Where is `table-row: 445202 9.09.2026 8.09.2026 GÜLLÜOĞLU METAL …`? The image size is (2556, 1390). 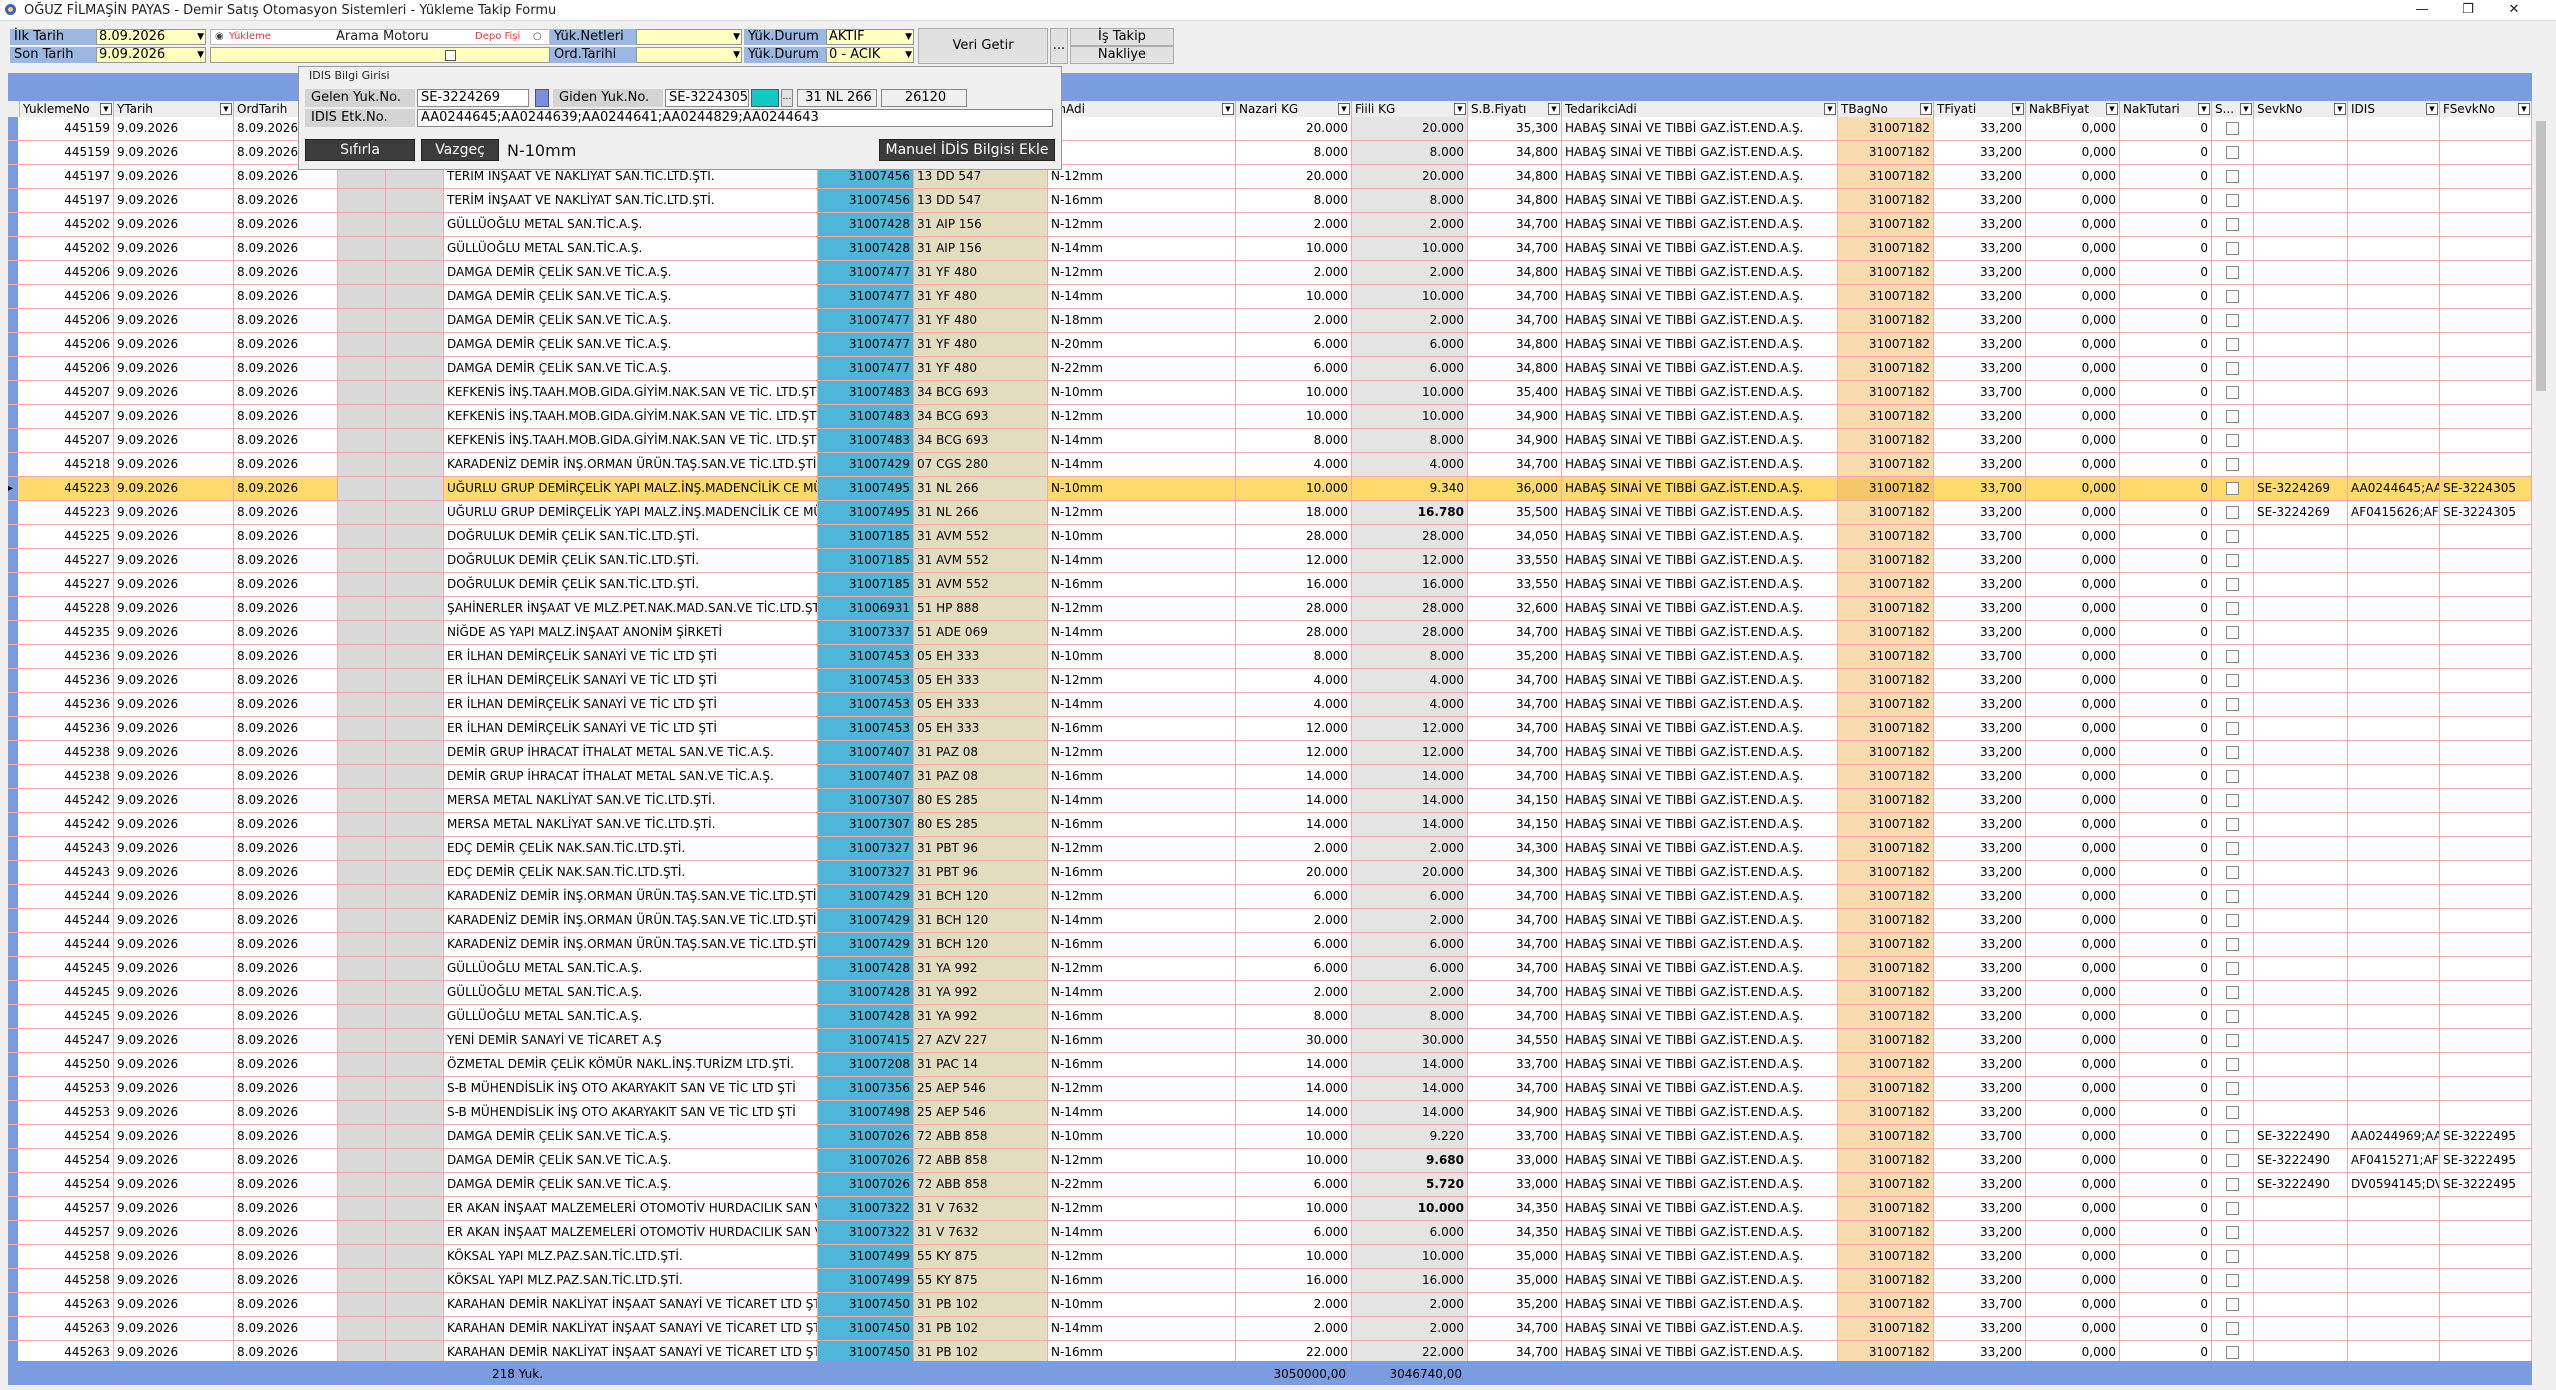
table-row: 445202 9.09.2026 8.09.2026 GÜLLÜOĞLU METAL … is located at coordinates (1270, 225).